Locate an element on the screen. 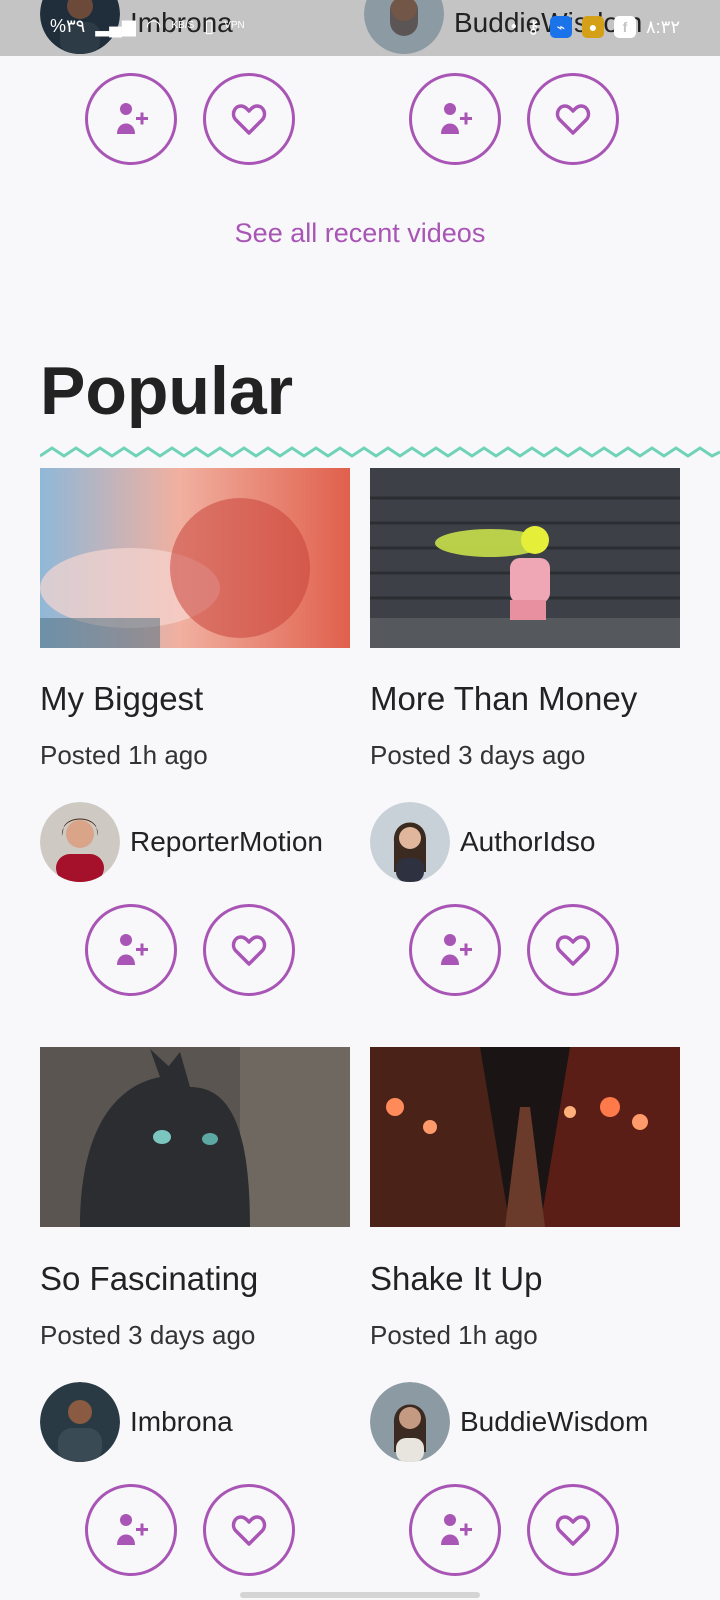 The image size is (720, 1600). signal-icon: ▂▄▆ is located at coordinates (115, 26).